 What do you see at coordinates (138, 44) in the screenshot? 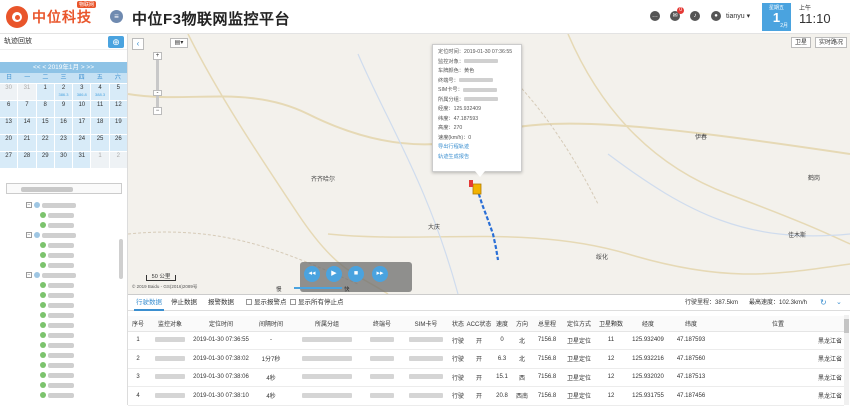
I see `collapse-panel-button: ‹` at bounding box center [138, 44].